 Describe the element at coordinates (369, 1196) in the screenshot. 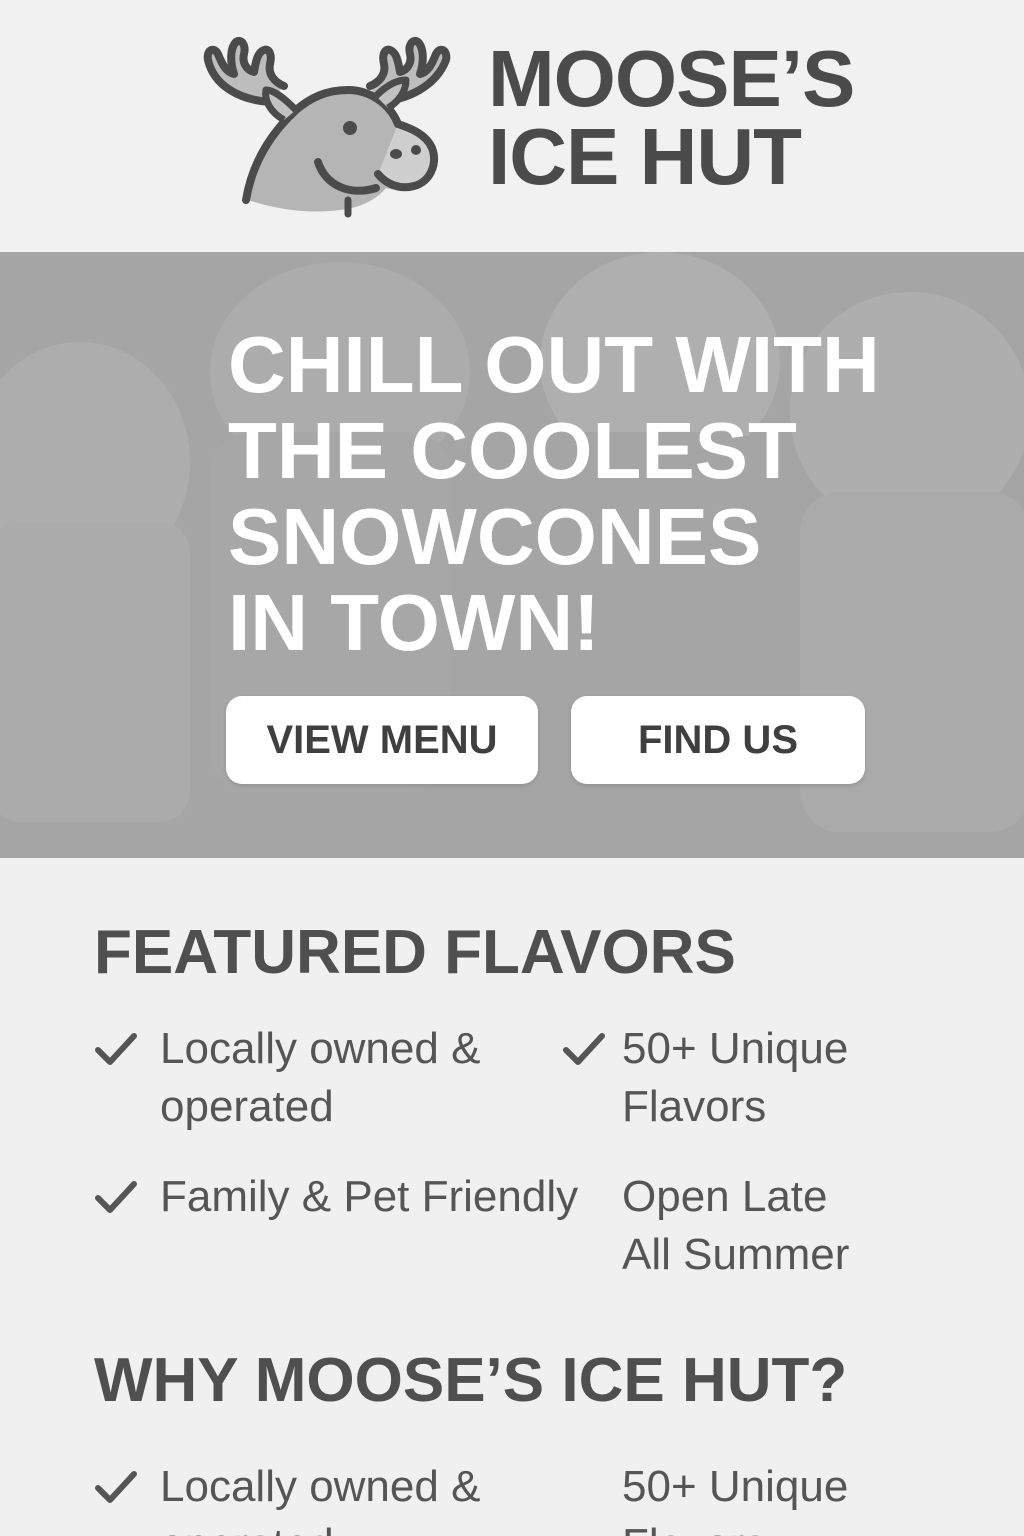

I see `feature-text-line: Family & Pet Friendly` at that location.